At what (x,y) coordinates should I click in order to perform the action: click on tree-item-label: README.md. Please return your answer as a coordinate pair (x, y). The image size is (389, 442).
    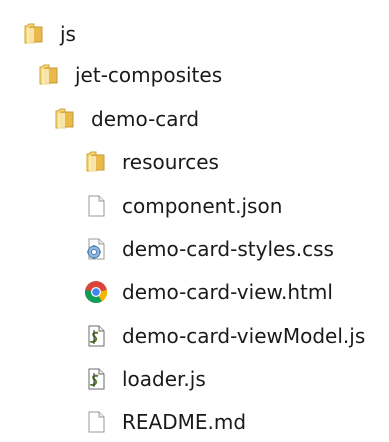
    Looking at the image, I should click on (184, 422).